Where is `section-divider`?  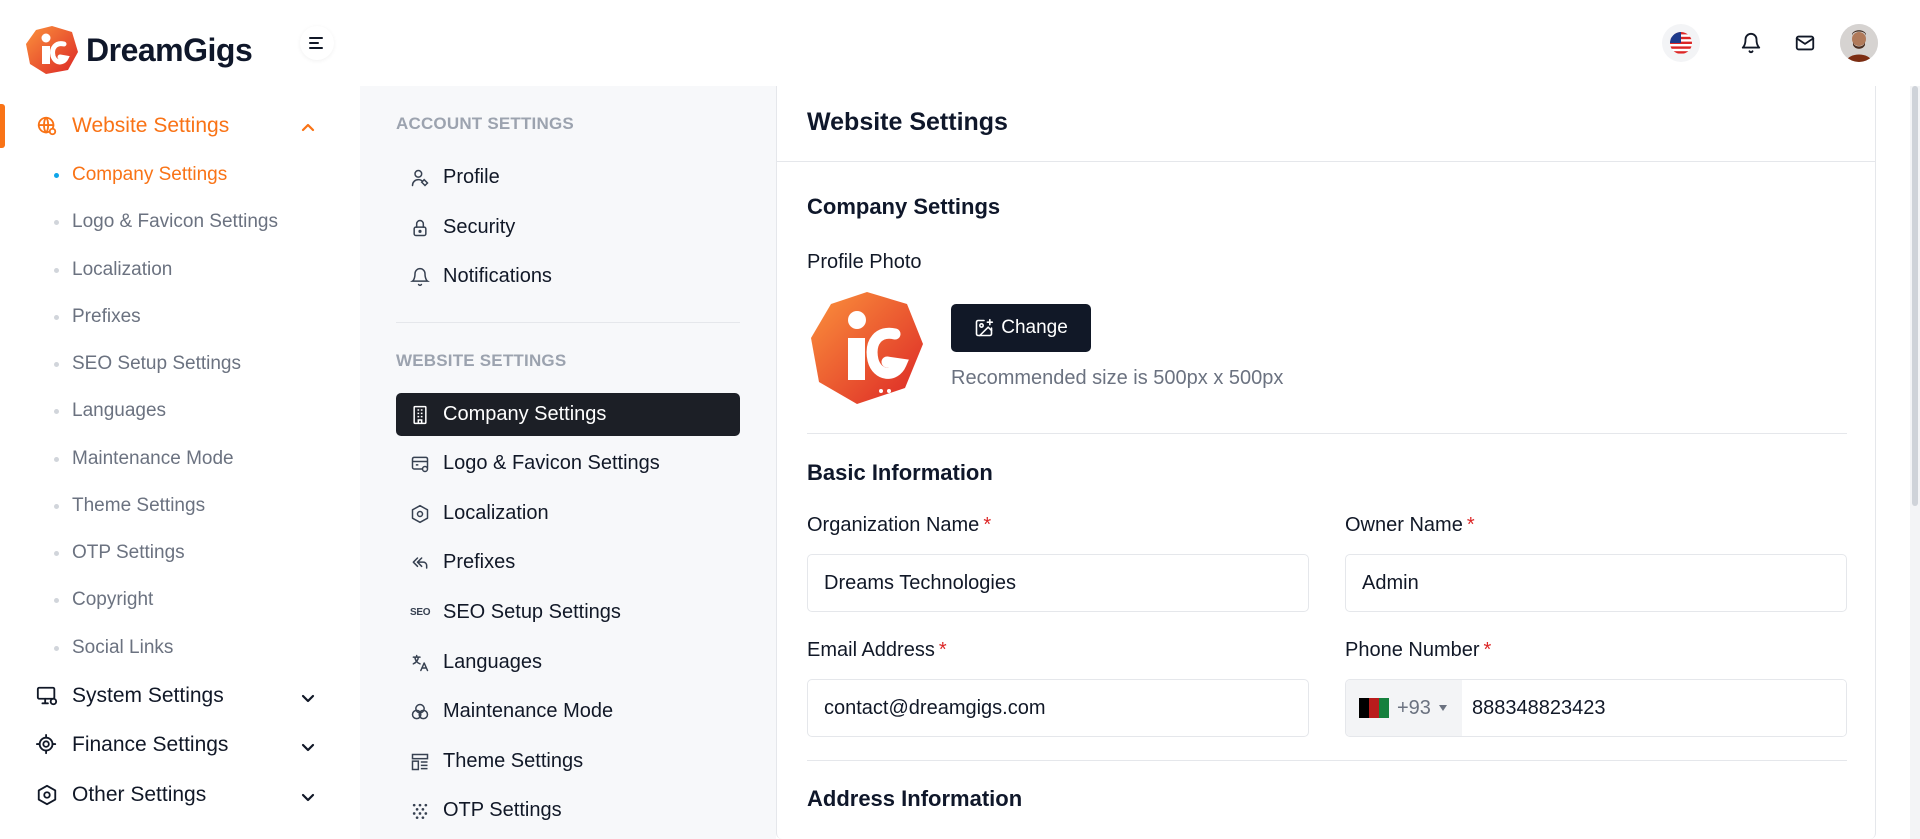
section-divider is located at coordinates (1327, 760).